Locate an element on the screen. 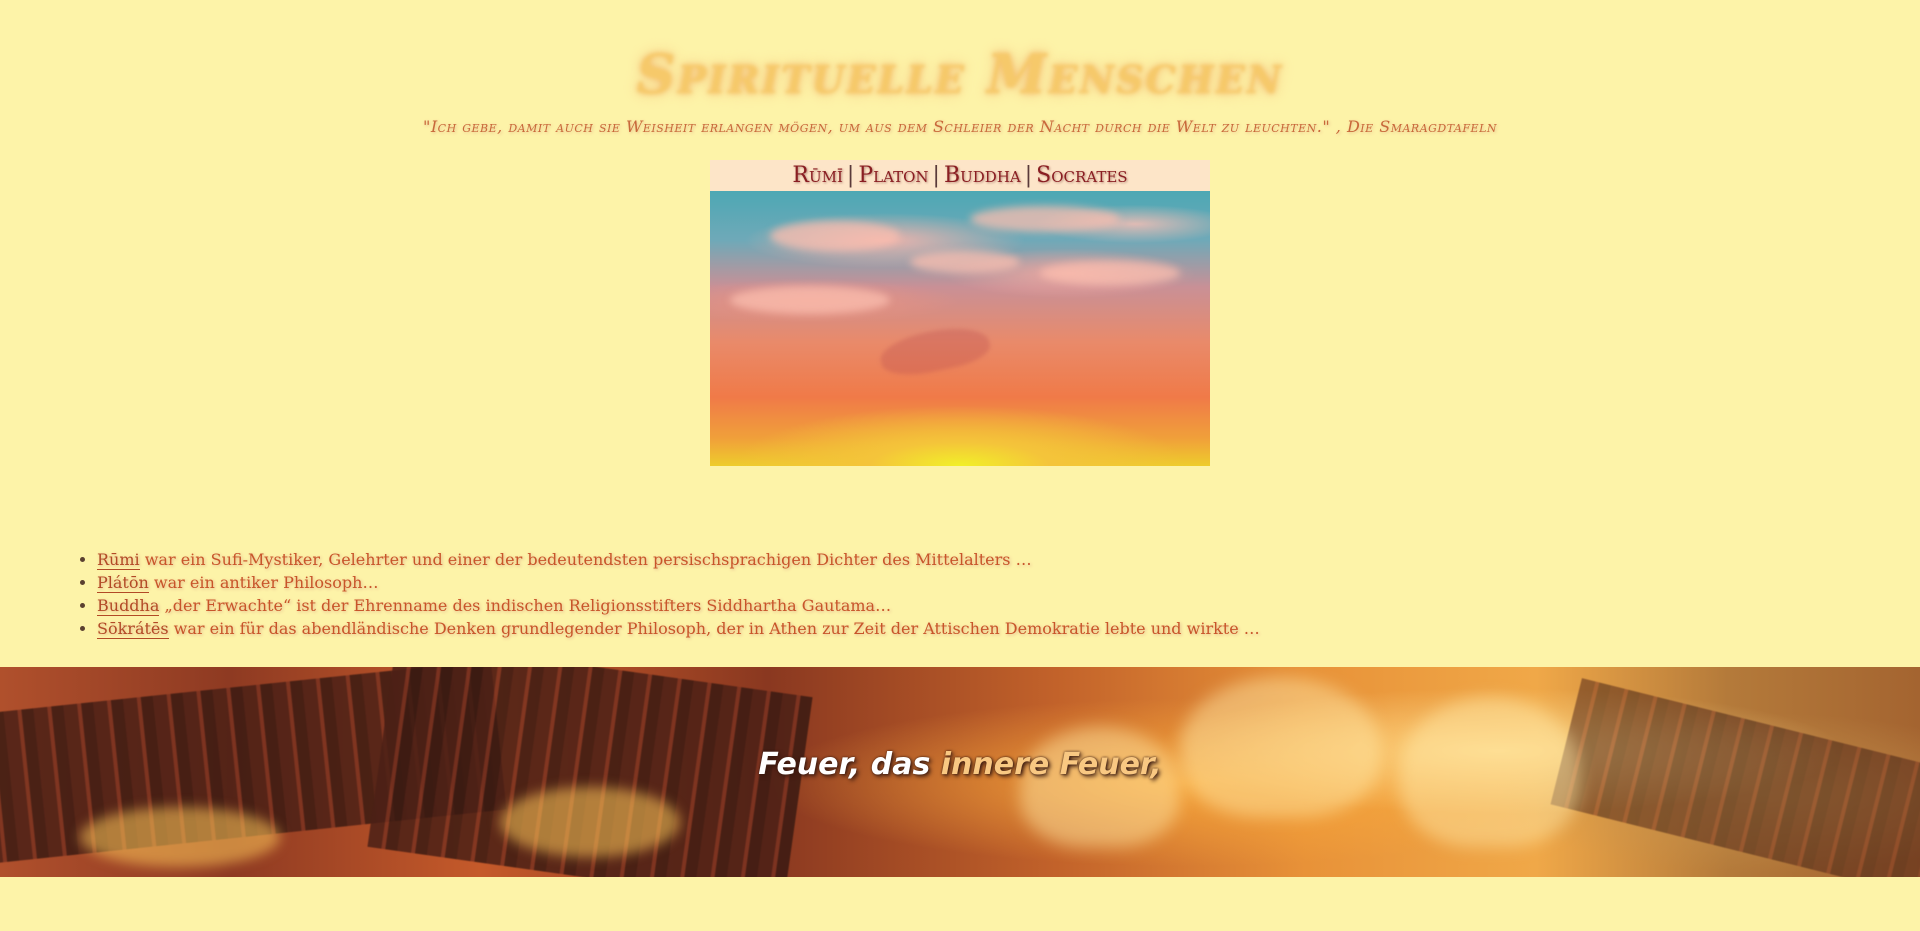 This screenshot has height=931, width=1920. list-link-socrates: Sōkrátēs is located at coordinates (133, 629).